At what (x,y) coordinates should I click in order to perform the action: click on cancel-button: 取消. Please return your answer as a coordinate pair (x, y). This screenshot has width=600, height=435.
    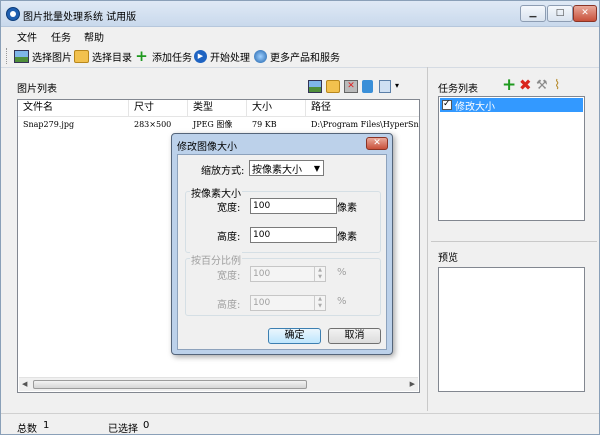
    Looking at the image, I should click on (354, 336).